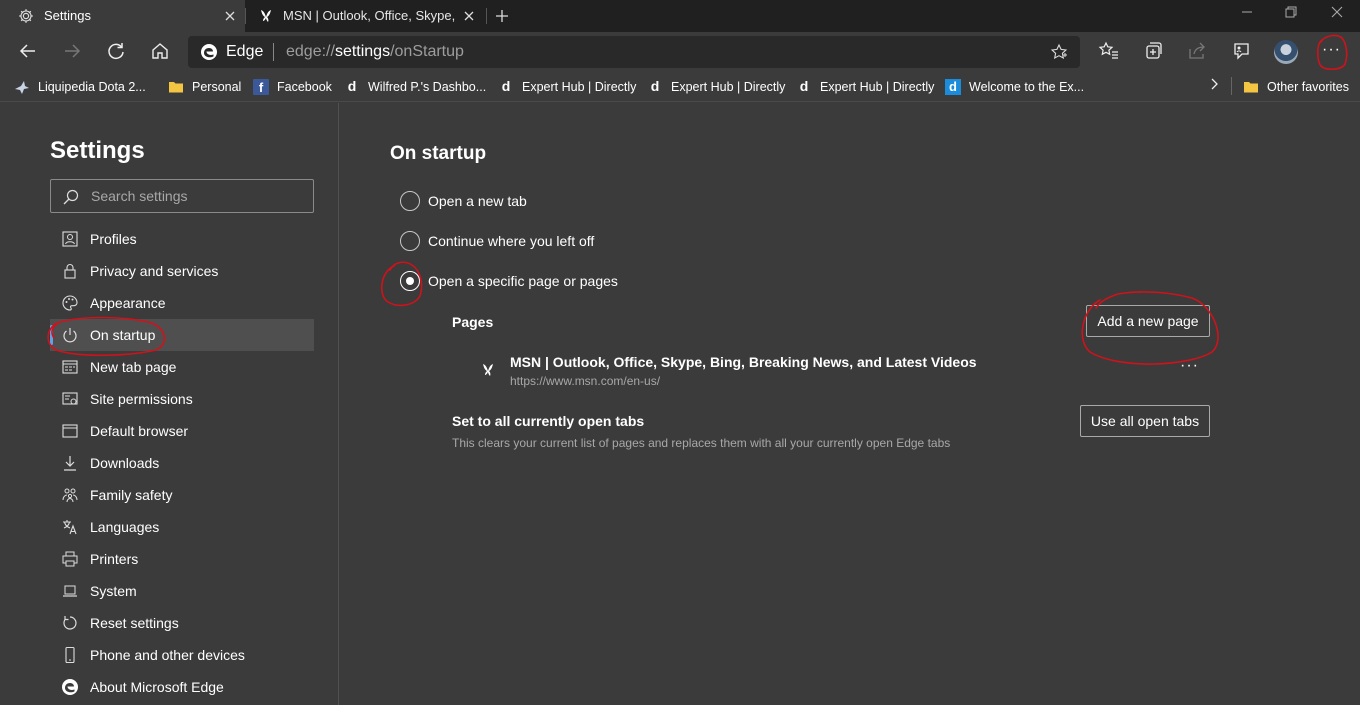 The height and width of the screenshot is (705, 1360). What do you see at coordinates (1189, 366) in the screenshot?
I see `page-more-actions-button: ···` at bounding box center [1189, 366].